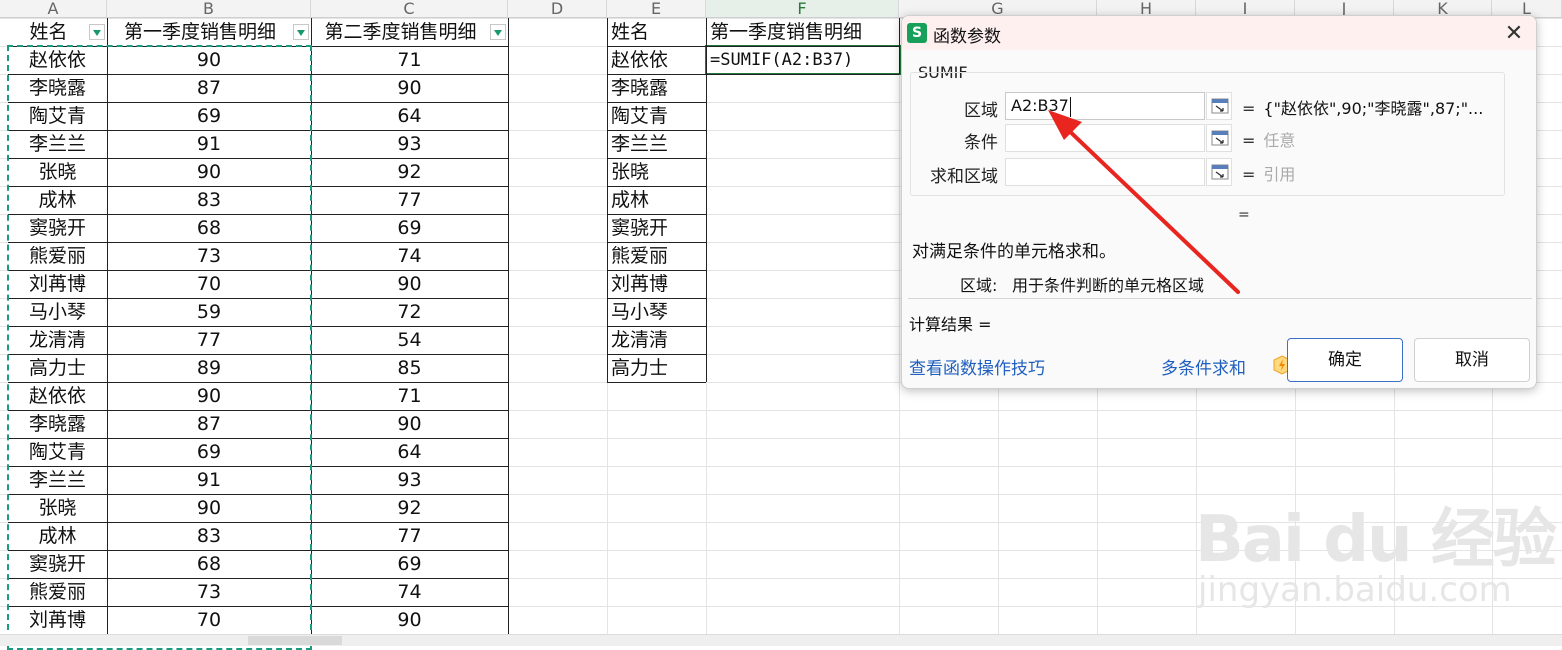 This screenshot has width=1562, height=650. Describe the element at coordinates (1279, 174) in the screenshot. I see `param-result-text: 引用` at that location.